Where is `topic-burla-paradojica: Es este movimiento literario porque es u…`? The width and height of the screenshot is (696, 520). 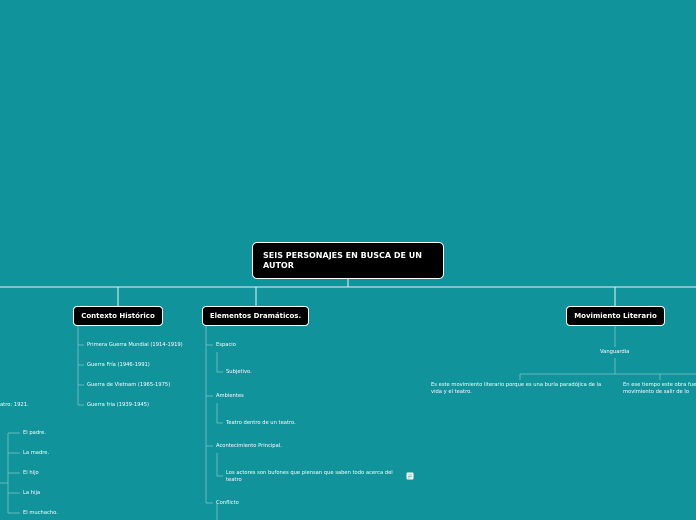
topic-burla-paradojica: Es este movimiento literario porque es u… is located at coordinates (521, 388).